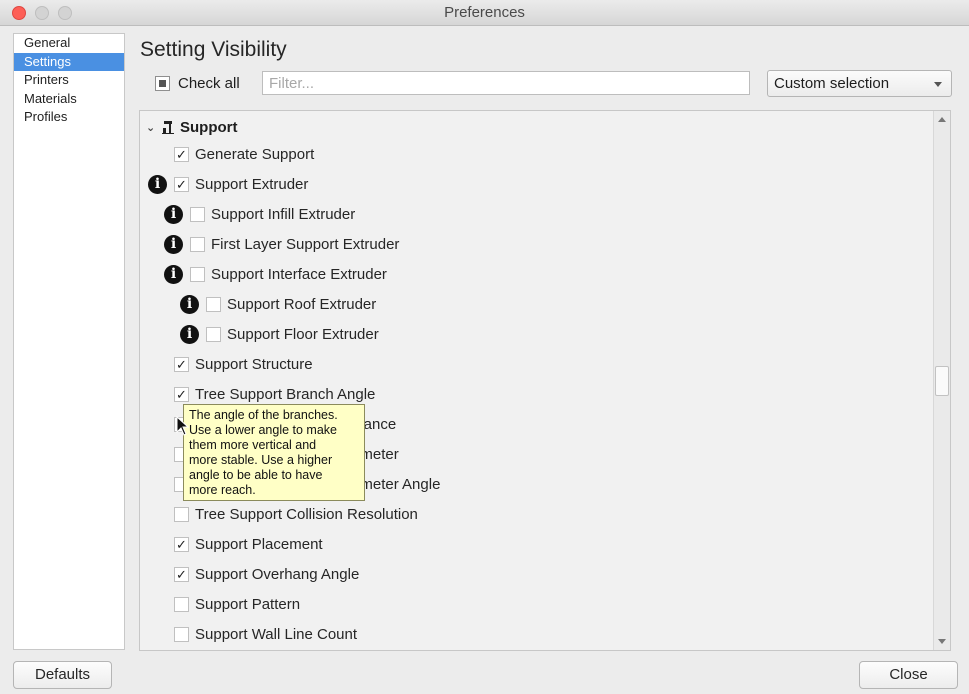  I want to click on setting-label: First Layer Support Extruder, so click(305, 244).